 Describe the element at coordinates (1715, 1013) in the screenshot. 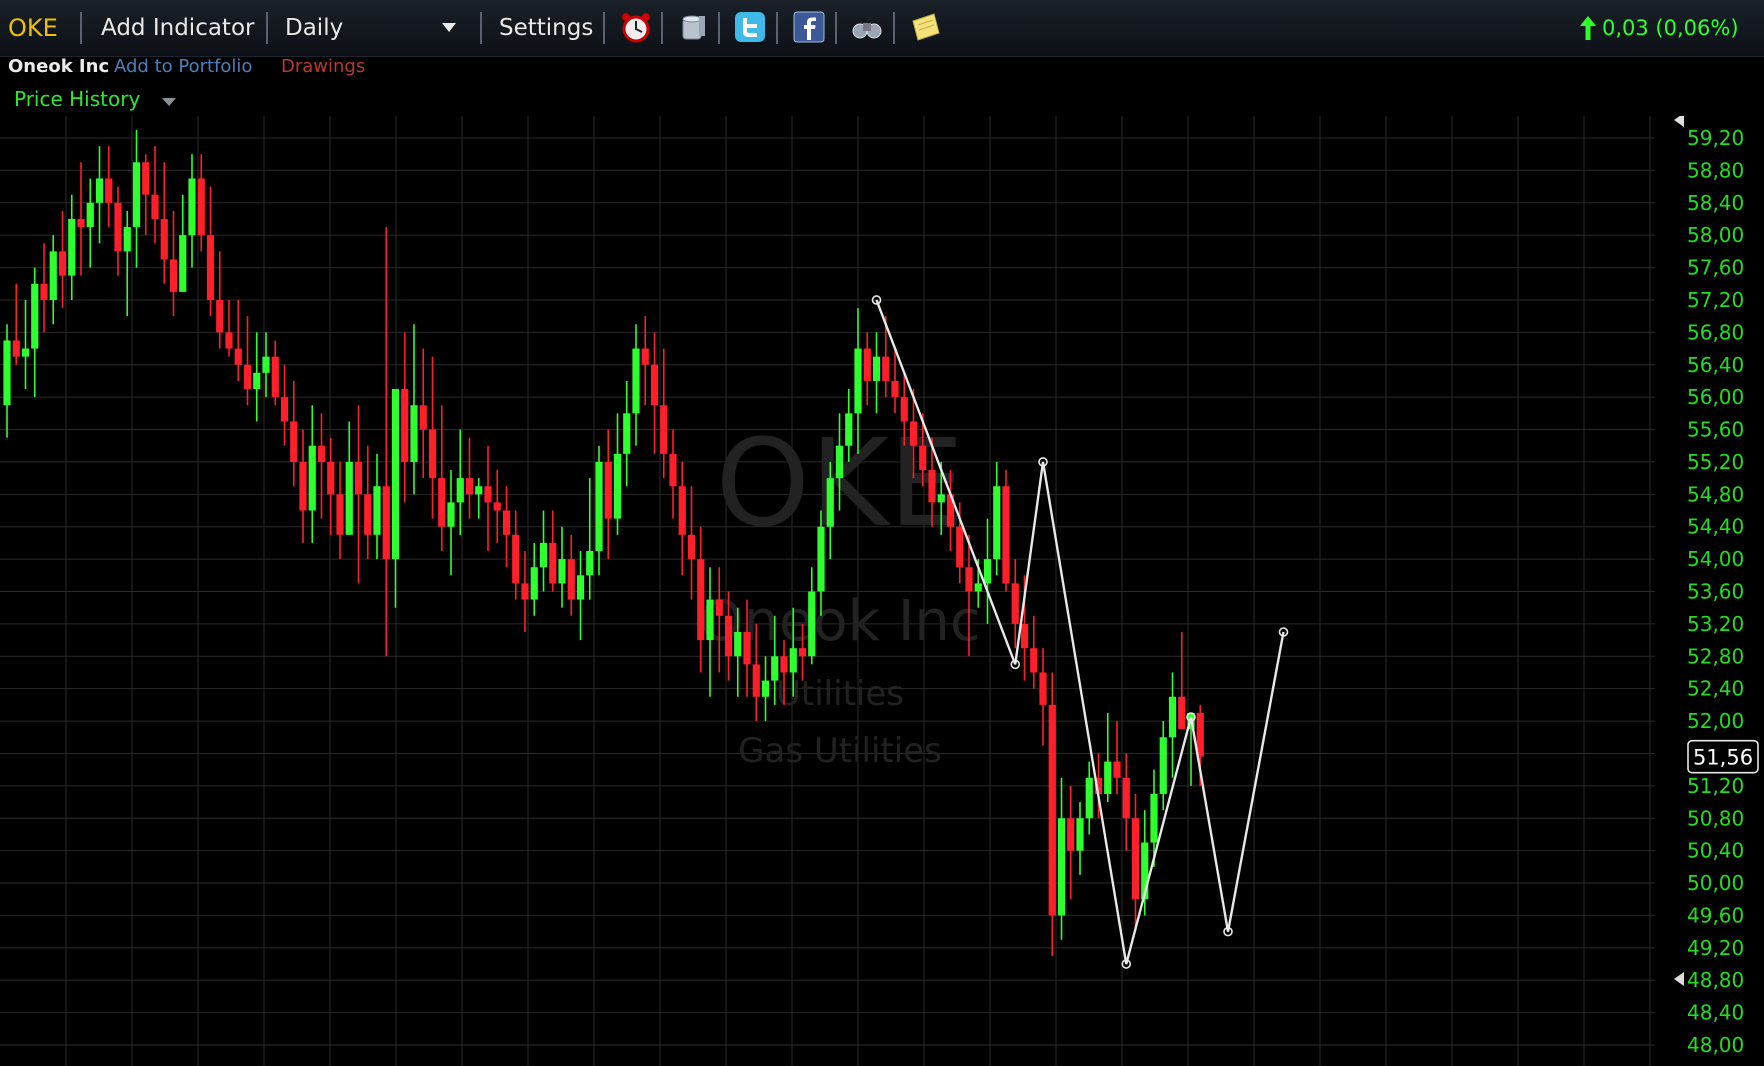

I see `price-axis-tick: 48,40` at that location.